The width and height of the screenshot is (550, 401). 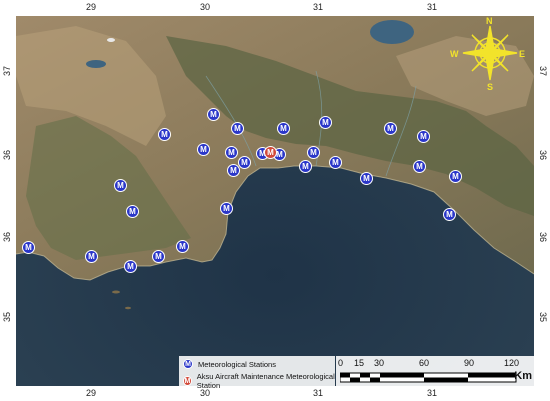 What do you see at coordinates (270, 152) in the screenshot?
I see `aksu-station-marker: M` at bounding box center [270, 152].